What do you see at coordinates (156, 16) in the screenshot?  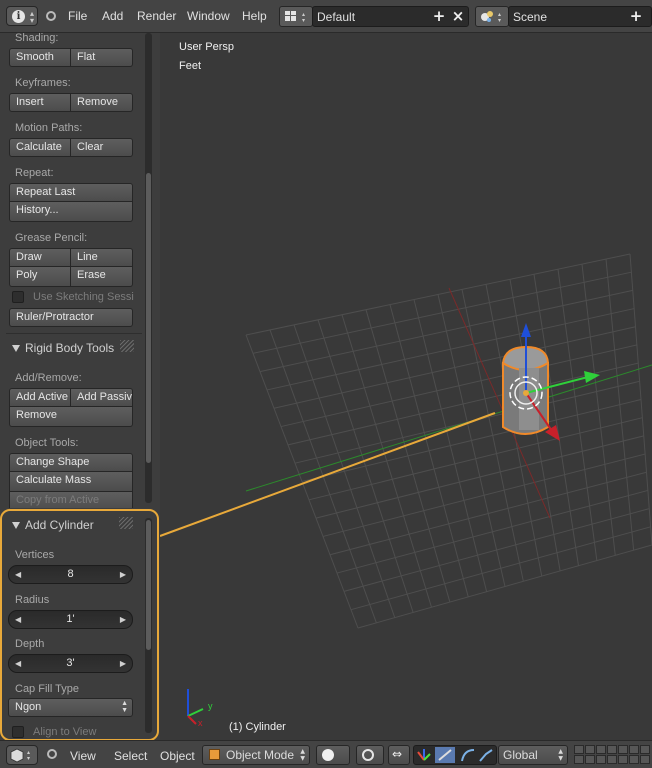 I see `menu-render: Render` at bounding box center [156, 16].